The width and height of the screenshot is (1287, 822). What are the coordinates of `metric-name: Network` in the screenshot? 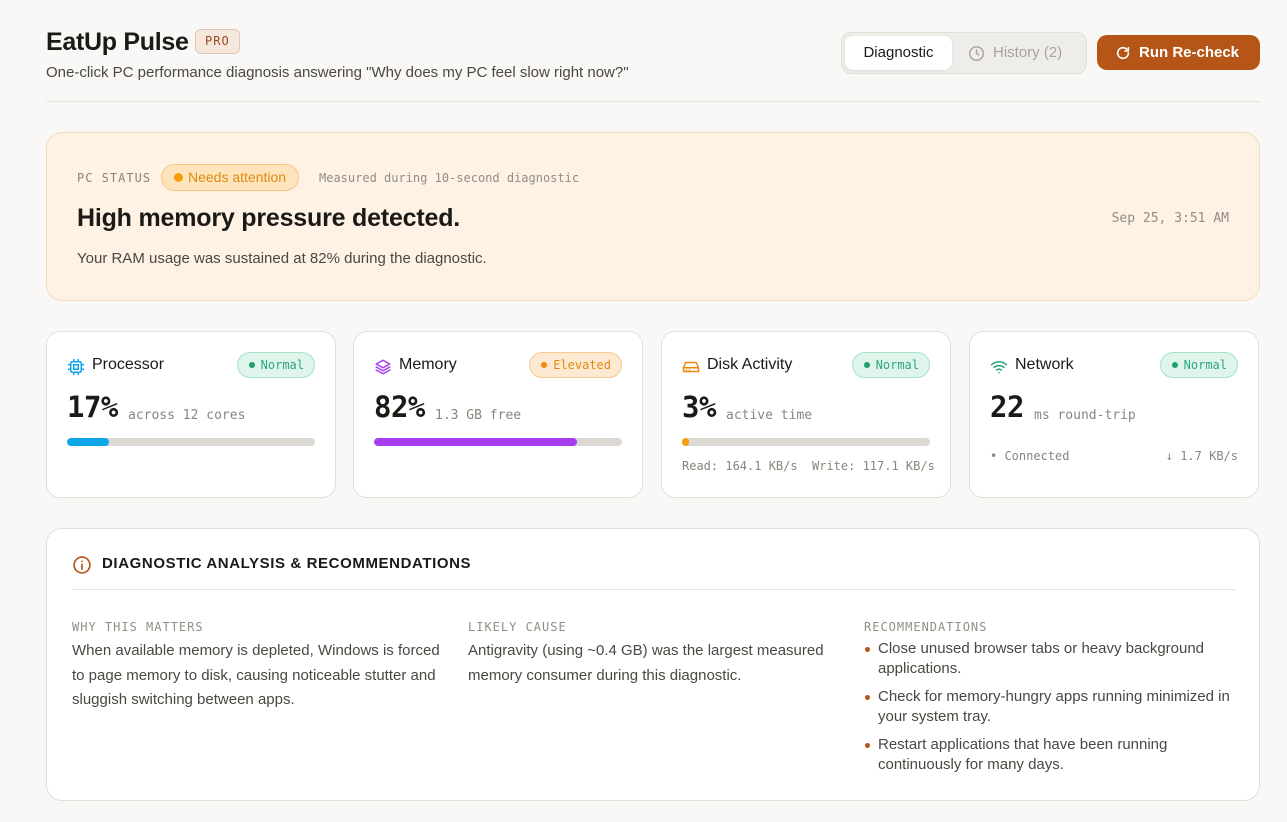 It's located at (1044, 364).